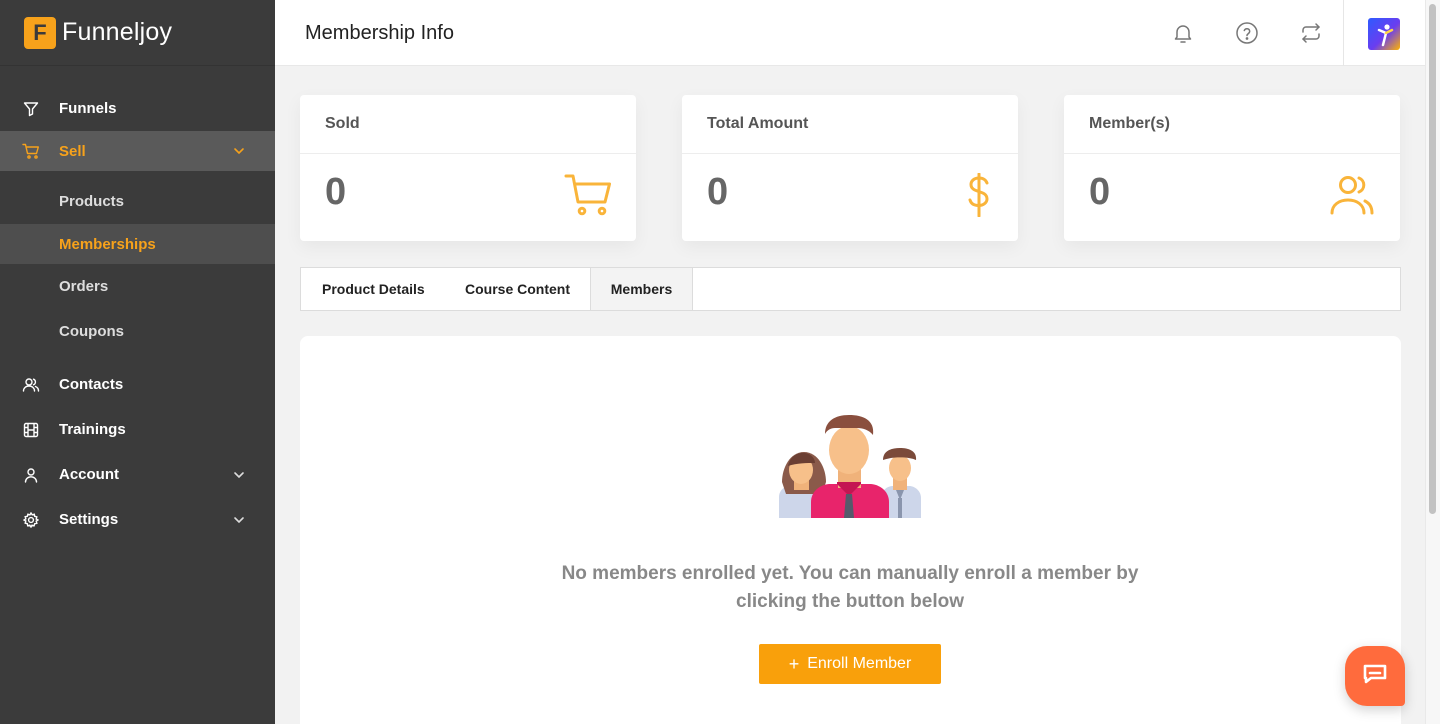  I want to click on sell-submenu: Products Memberships Orders Coupons, so click(137, 266).